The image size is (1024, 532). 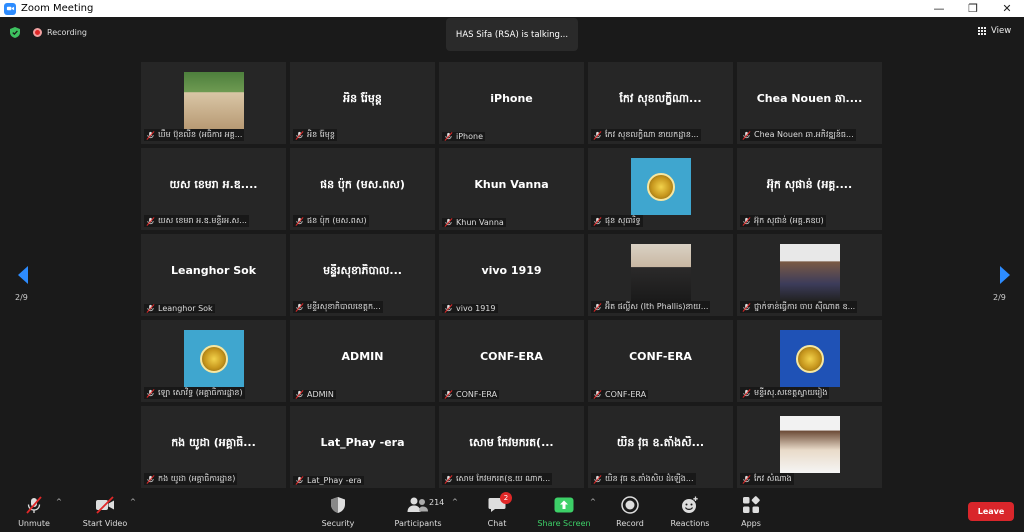 I want to click on grid-view-icon, so click(x=982, y=31).